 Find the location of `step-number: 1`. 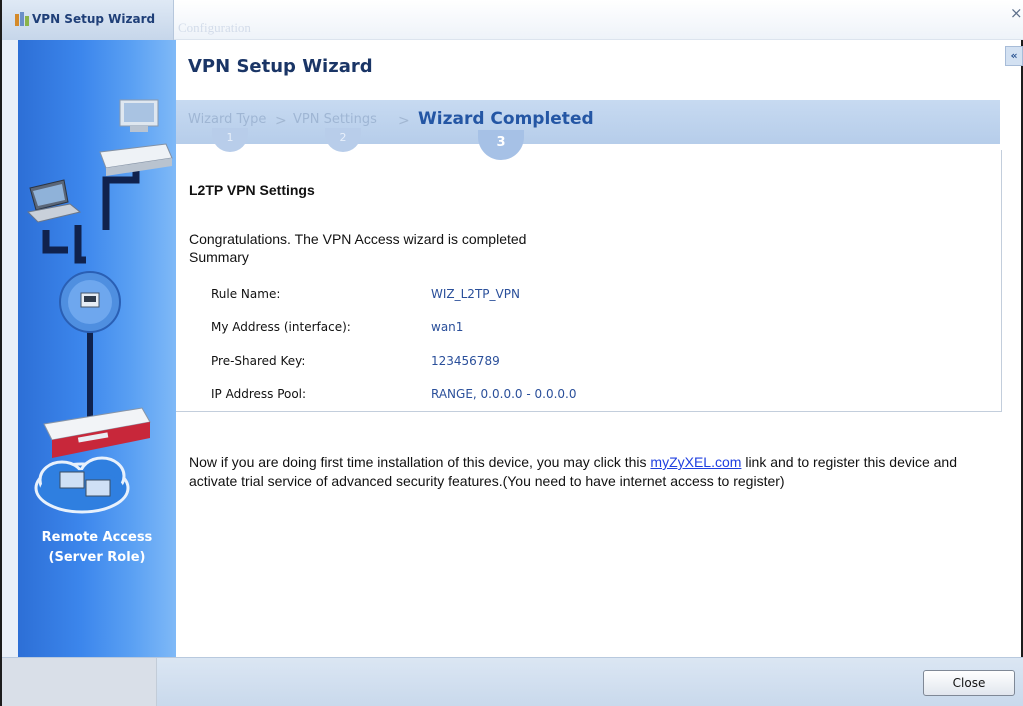

step-number: 1 is located at coordinates (230, 140).